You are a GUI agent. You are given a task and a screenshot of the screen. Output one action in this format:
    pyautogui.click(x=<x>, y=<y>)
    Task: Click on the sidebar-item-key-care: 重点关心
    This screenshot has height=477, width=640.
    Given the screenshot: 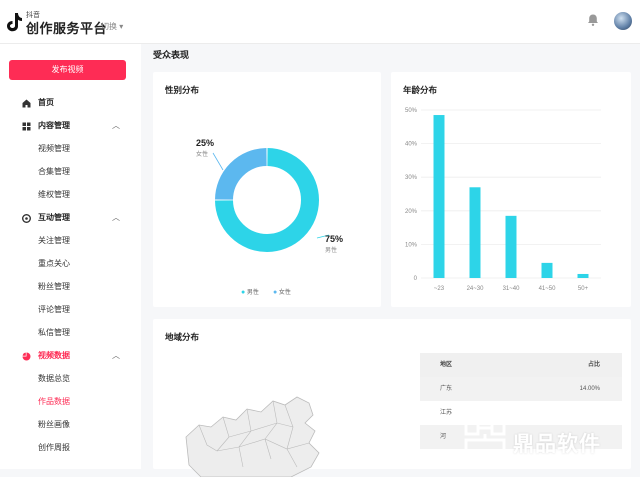 What is the action you would take?
    pyautogui.click(x=70, y=264)
    